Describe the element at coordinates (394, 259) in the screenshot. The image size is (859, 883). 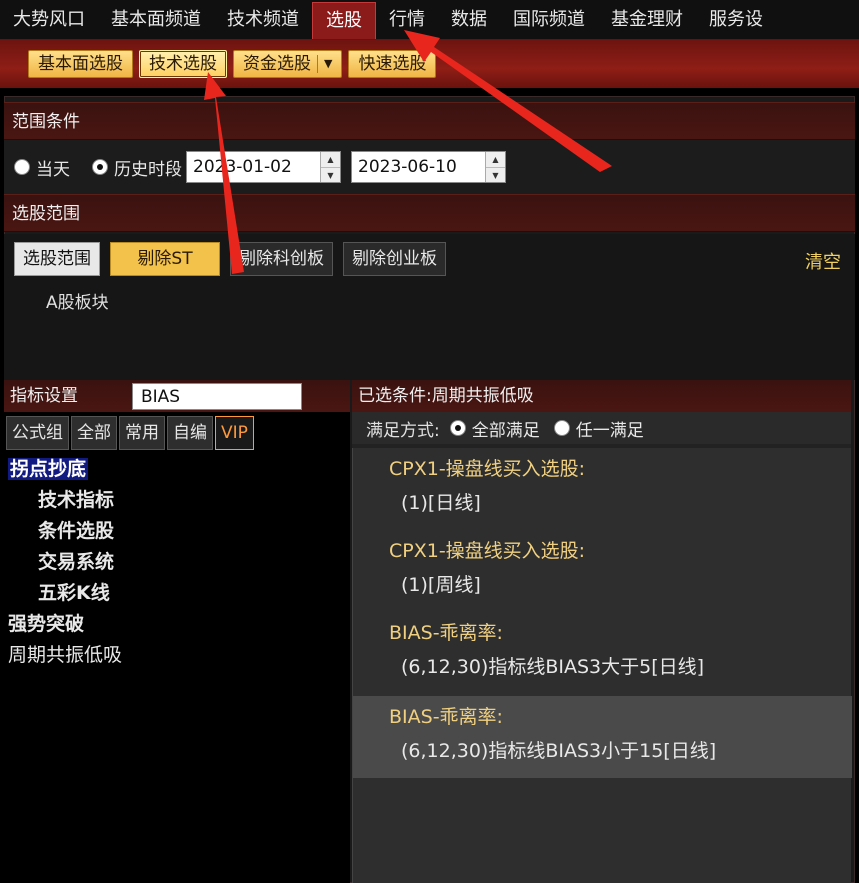
I see `exclude-chinext-button: 剔除创业板` at that location.